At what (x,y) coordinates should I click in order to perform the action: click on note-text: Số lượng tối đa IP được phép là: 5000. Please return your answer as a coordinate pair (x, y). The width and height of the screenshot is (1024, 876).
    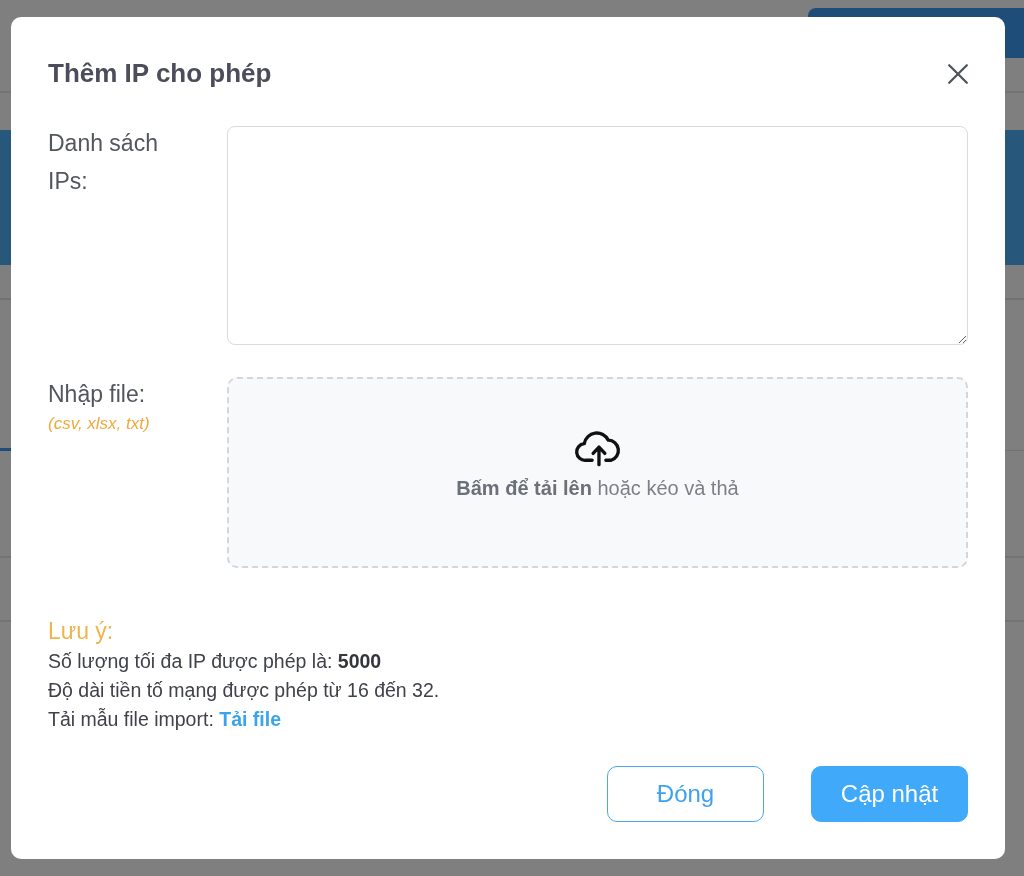
    Looking at the image, I should click on (215, 661).